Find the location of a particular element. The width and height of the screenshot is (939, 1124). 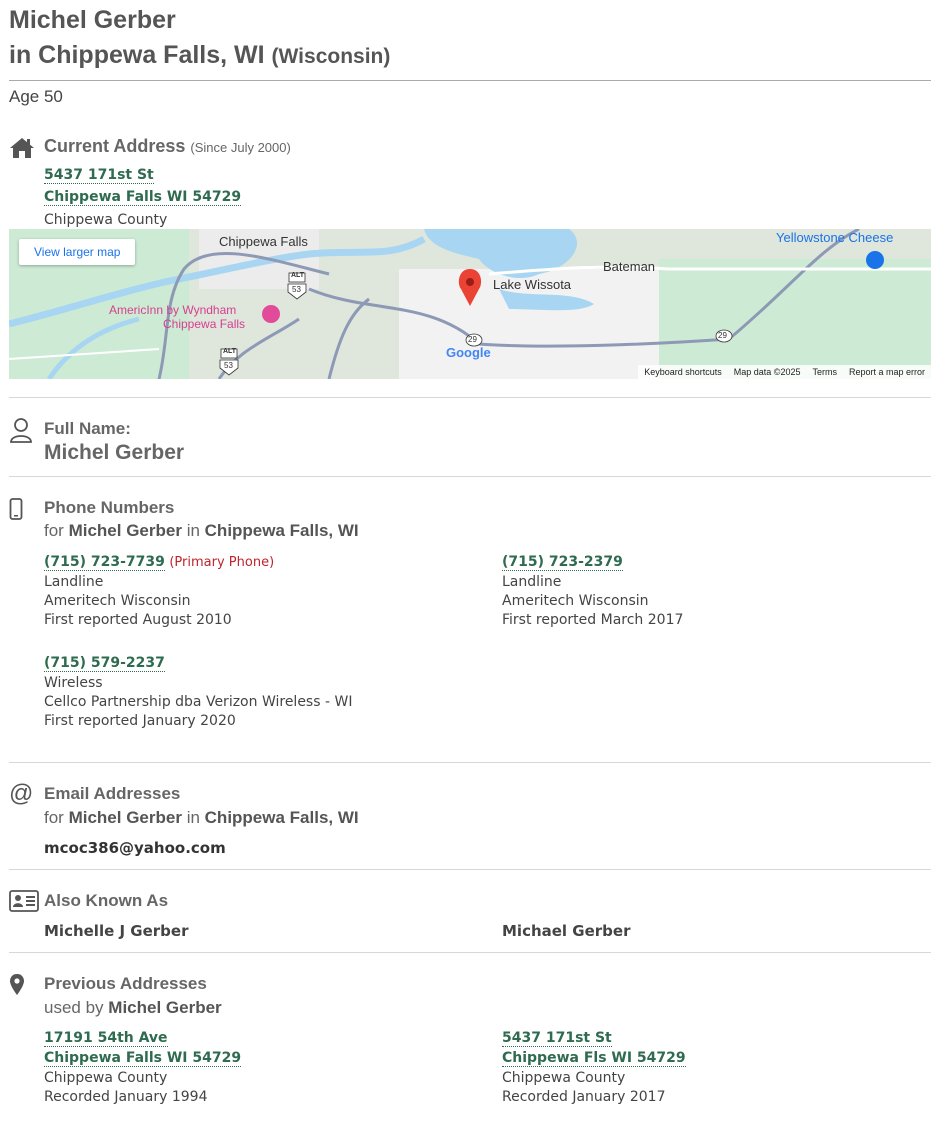

previous-addresses-subtitle: used by Michel Gerber is located at coordinates (133, 1008).